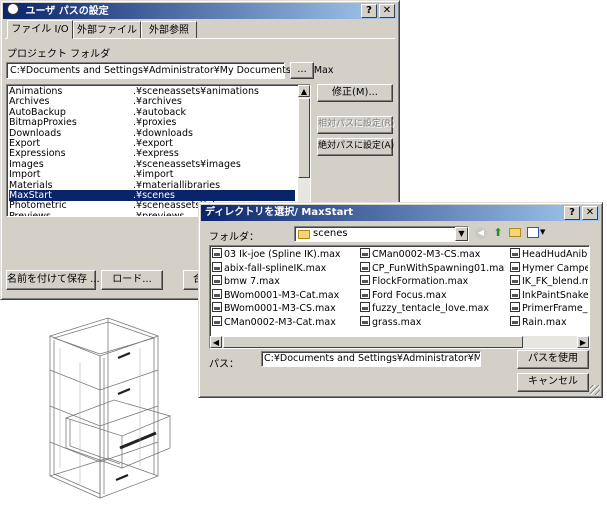  I want to click on file-item: Hymer Camper, so click(549, 268).